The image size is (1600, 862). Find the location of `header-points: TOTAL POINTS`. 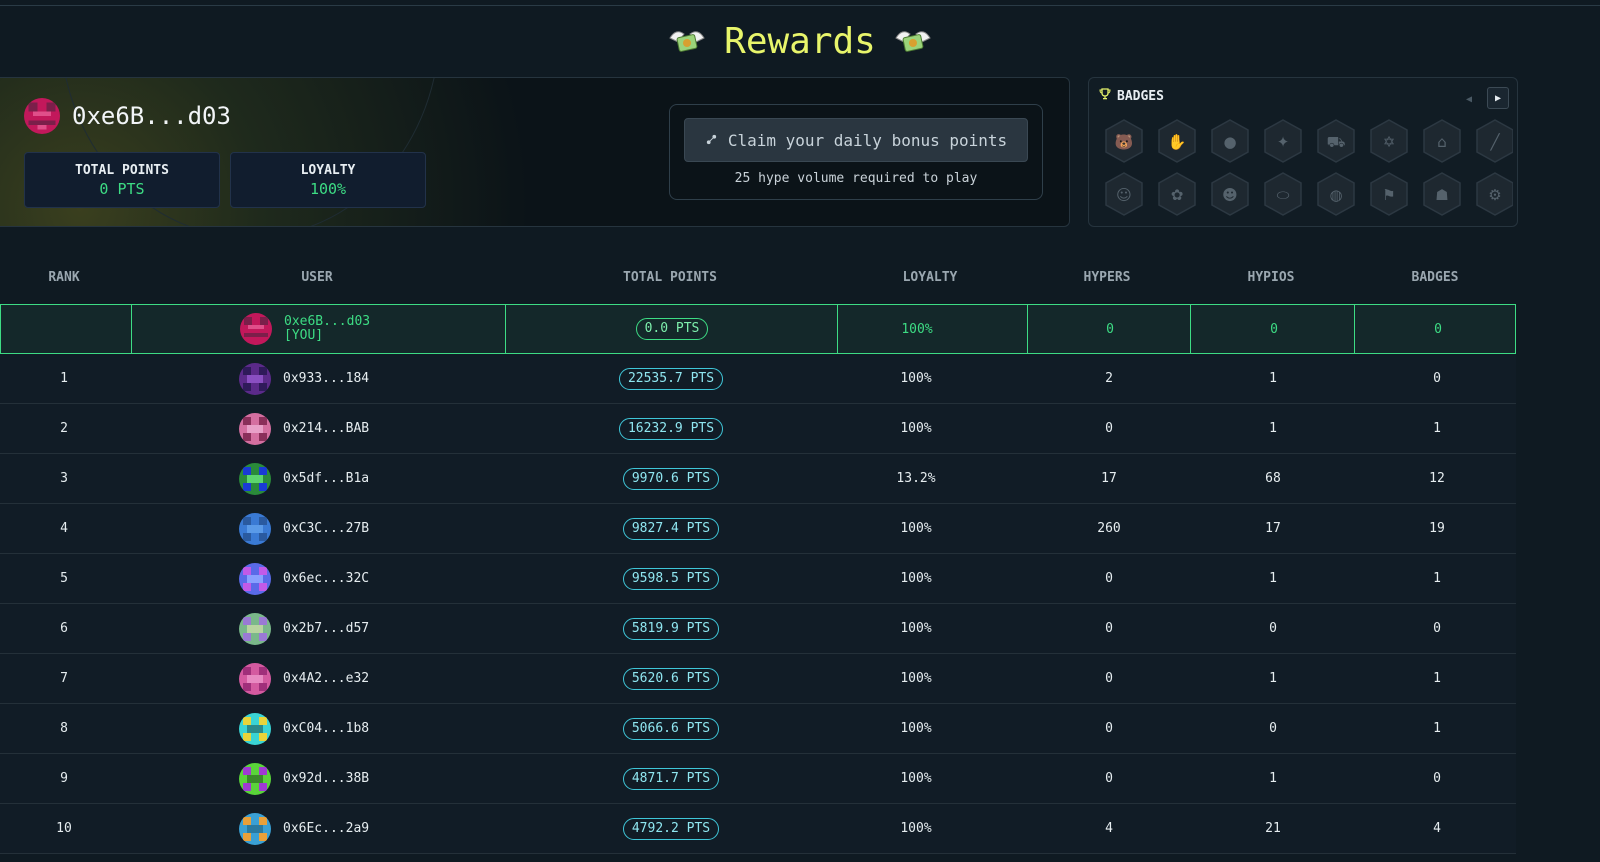

header-points: TOTAL POINTS is located at coordinates (670, 277).